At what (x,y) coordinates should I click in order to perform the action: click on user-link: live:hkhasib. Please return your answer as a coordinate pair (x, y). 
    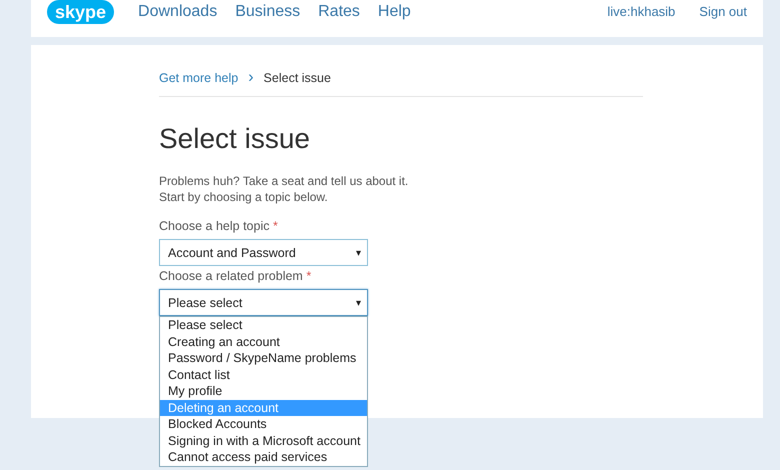
    Looking at the image, I should click on (641, 11).